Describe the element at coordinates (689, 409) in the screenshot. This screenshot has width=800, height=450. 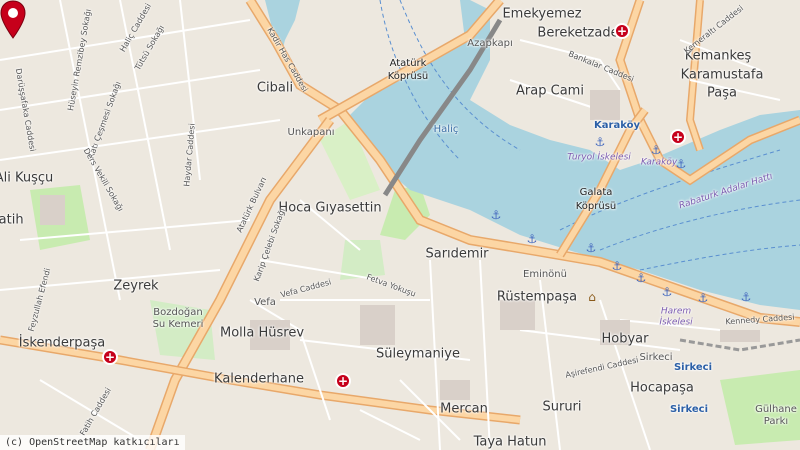
I see `label-sirkeci-tram: Sirkeci` at that location.